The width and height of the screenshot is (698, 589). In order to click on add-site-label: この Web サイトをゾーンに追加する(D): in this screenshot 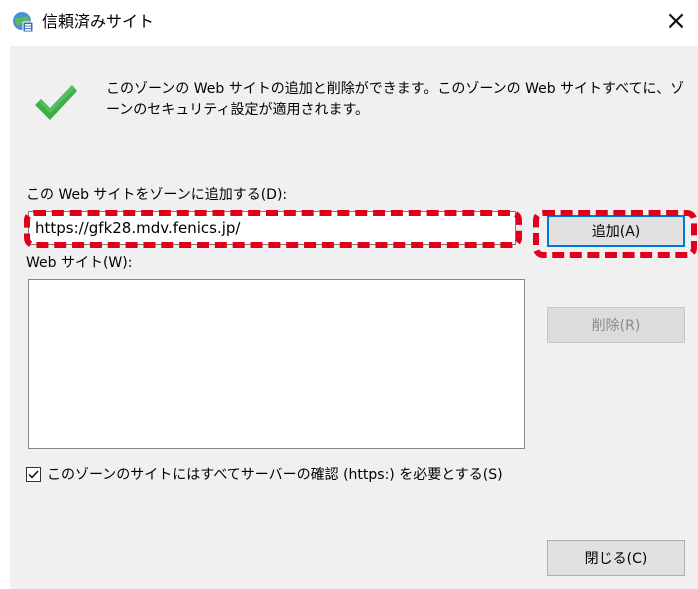, I will do `click(157, 195)`.